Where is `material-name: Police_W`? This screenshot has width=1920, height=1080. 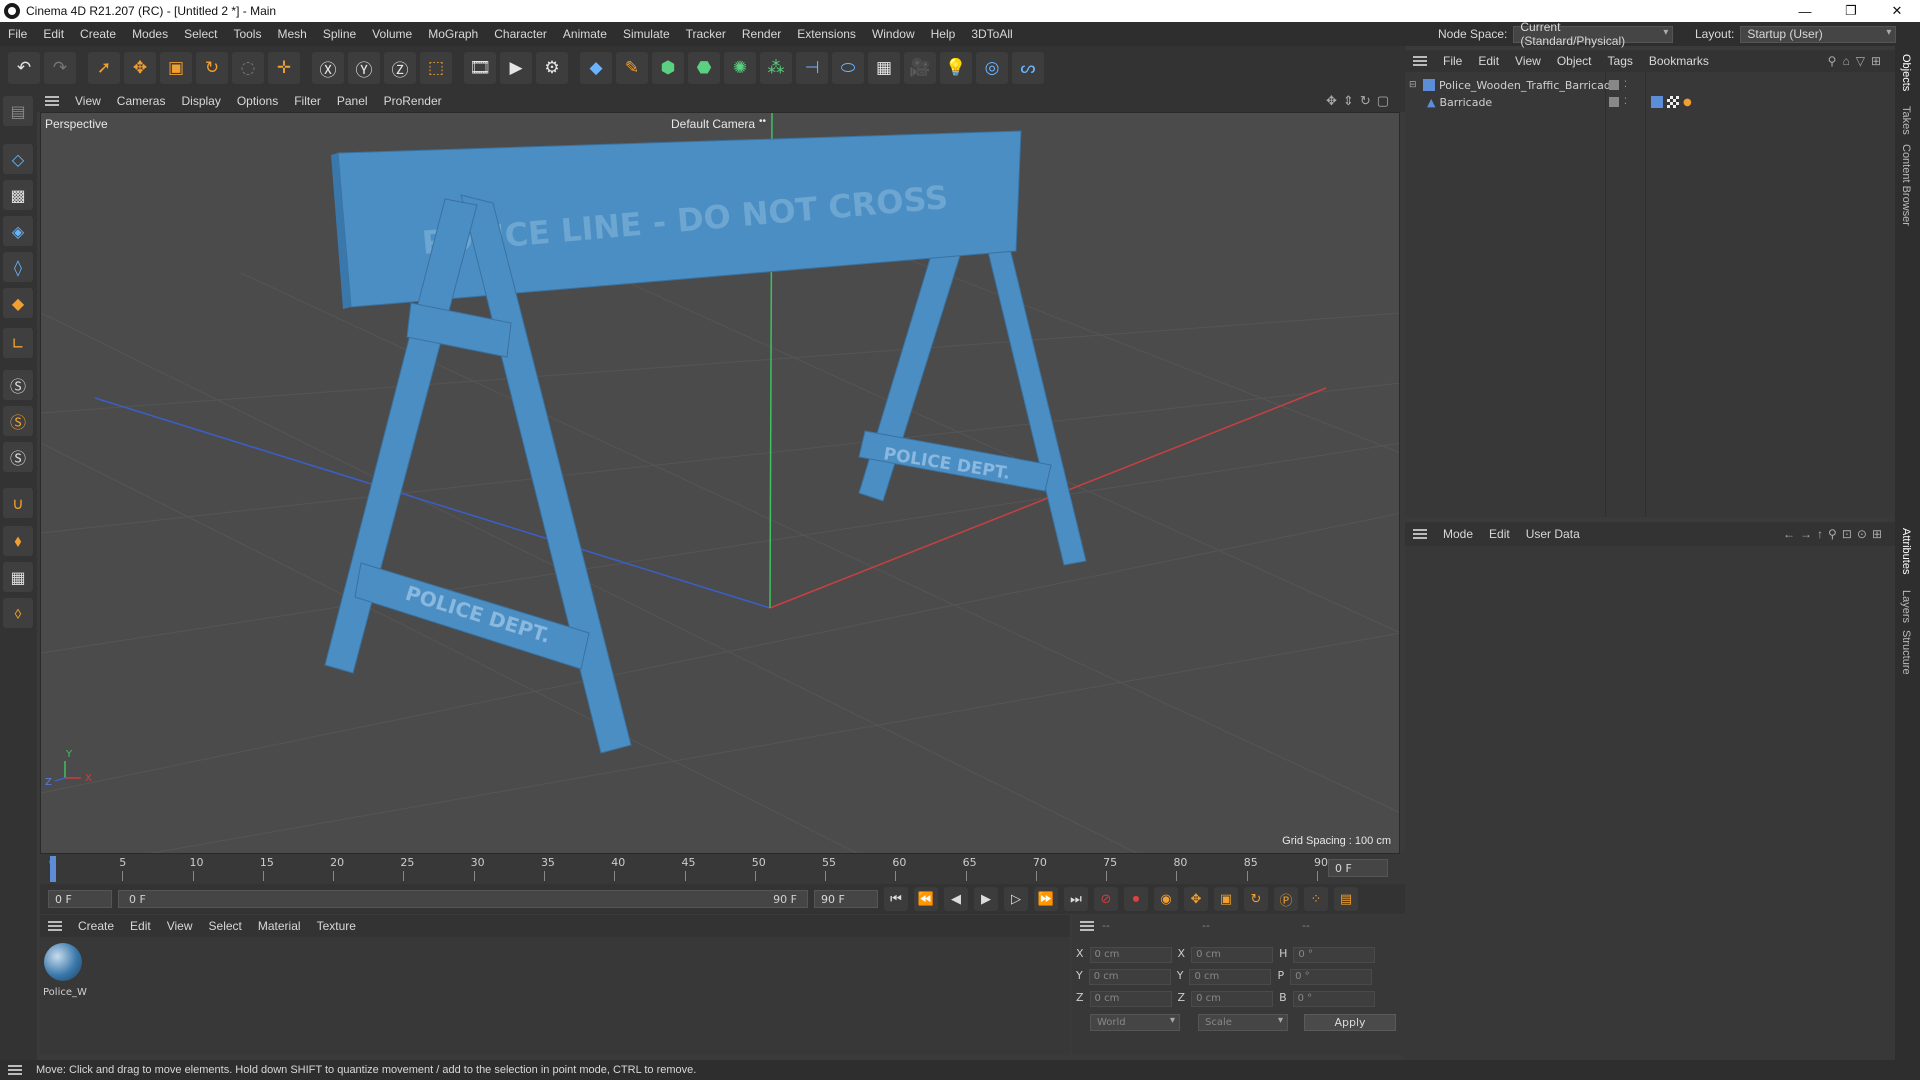 material-name: Police_W is located at coordinates (65, 992).